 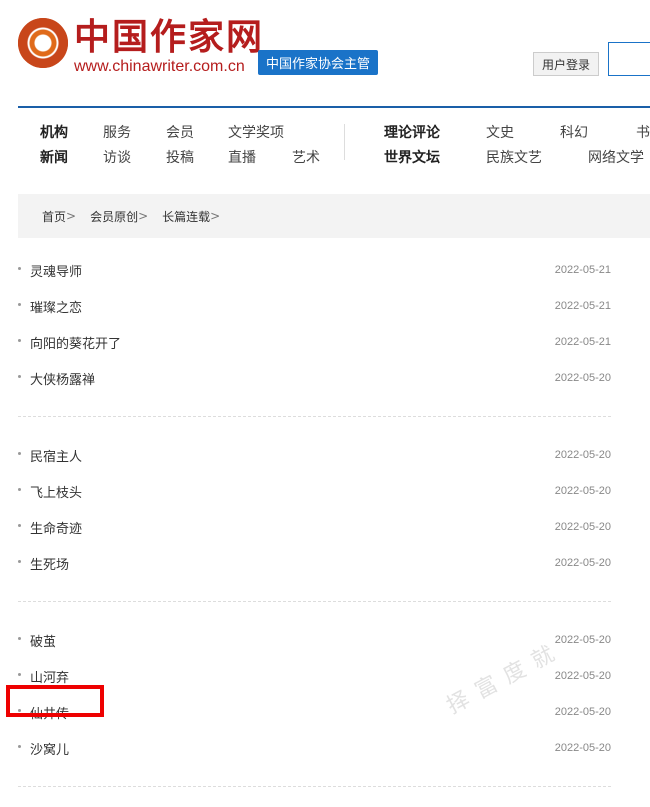 What do you see at coordinates (49, 748) in the screenshot?
I see `article-title: 沙窝儿` at bounding box center [49, 748].